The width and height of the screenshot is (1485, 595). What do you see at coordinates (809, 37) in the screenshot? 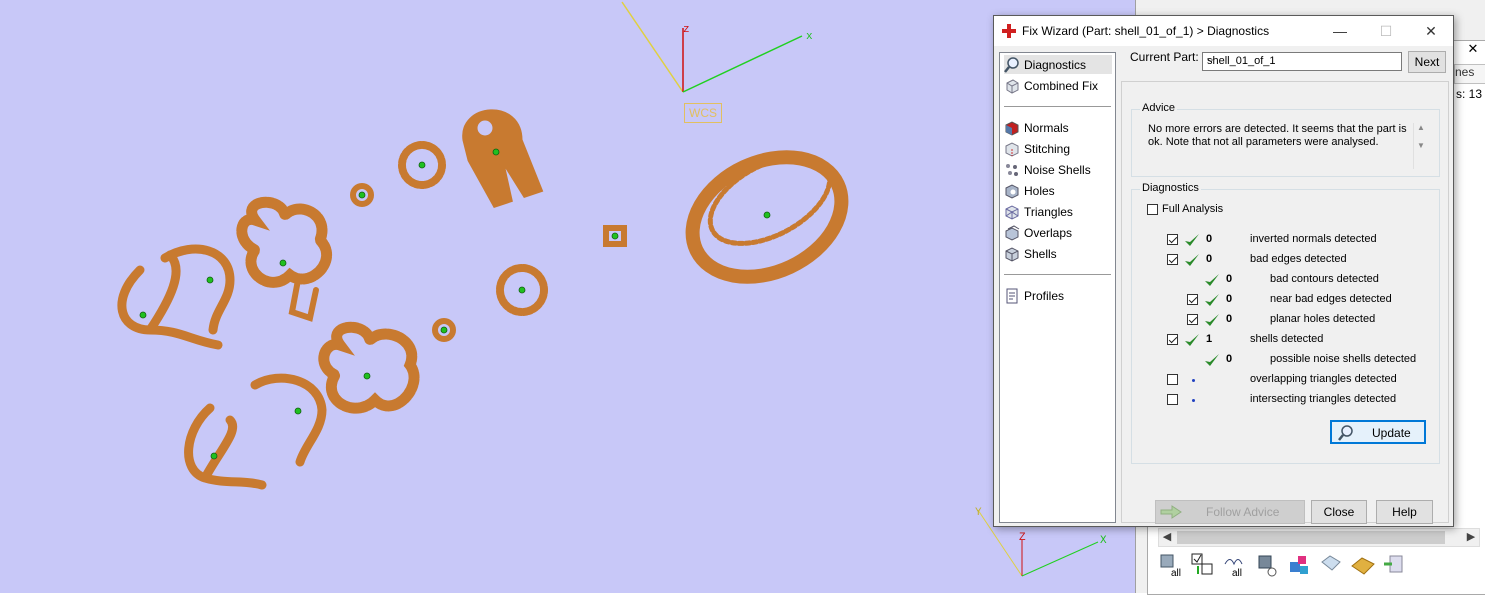
I see `x-axis-label: x` at bounding box center [809, 37].